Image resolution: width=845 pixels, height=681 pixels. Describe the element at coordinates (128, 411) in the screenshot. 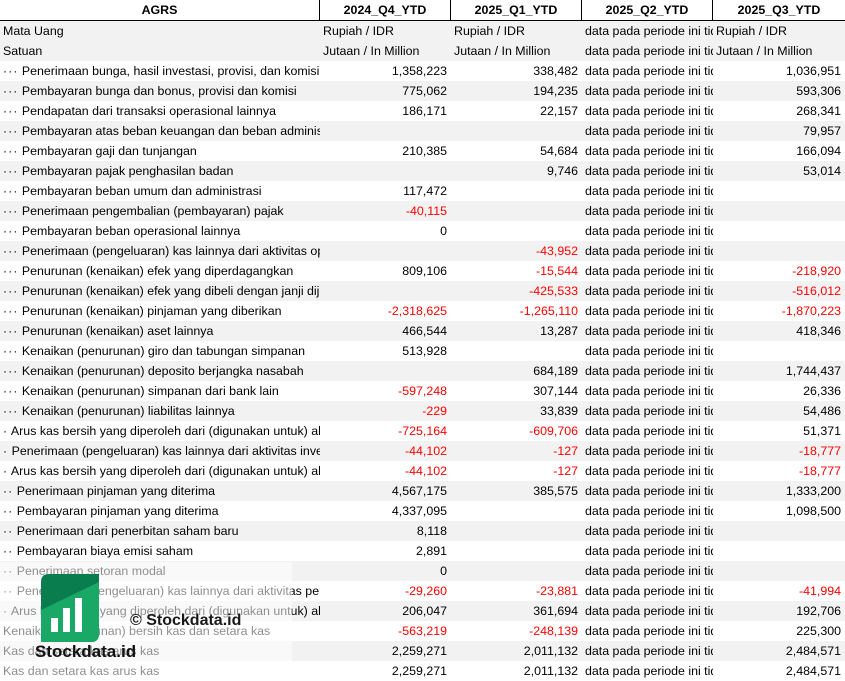

I see `row-label: Kenaikan (penurunan) liabilitas lainnya` at that location.